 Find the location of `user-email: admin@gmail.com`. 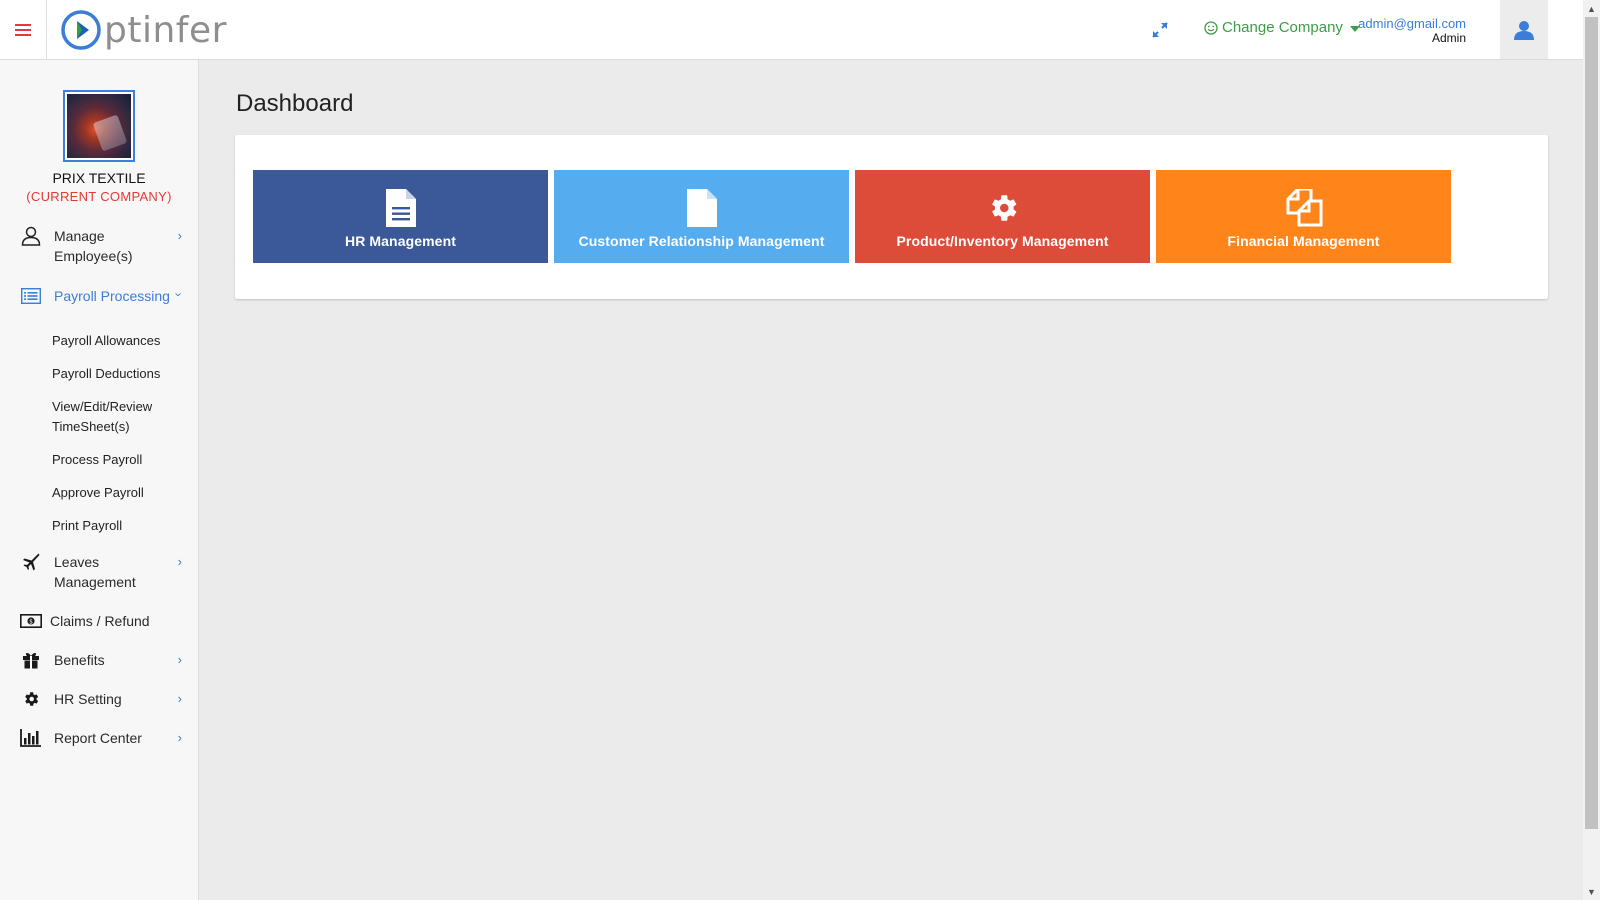

user-email: admin@gmail.com is located at coordinates (1412, 23).